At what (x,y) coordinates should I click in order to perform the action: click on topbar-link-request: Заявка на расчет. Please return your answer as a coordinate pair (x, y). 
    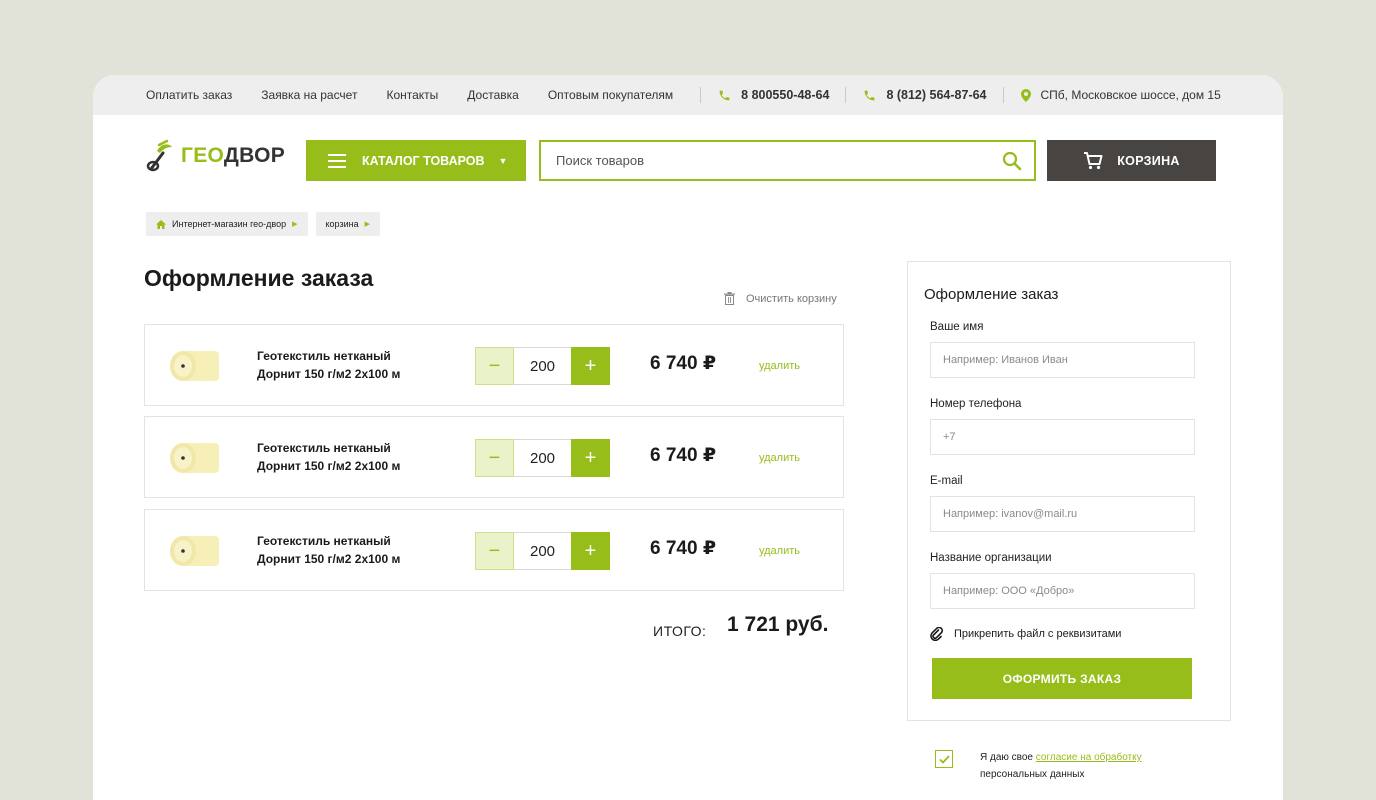
    Looking at the image, I should click on (309, 95).